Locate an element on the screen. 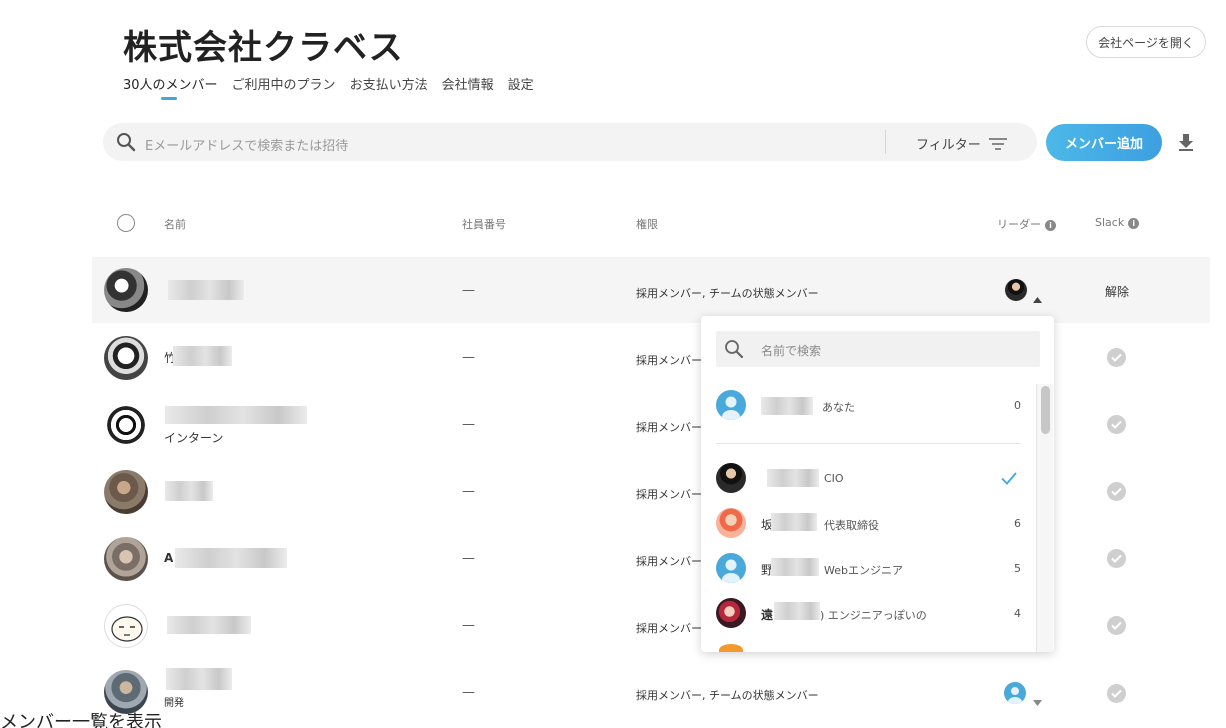  caret-down-icon is located at coordinates (1037, 700).